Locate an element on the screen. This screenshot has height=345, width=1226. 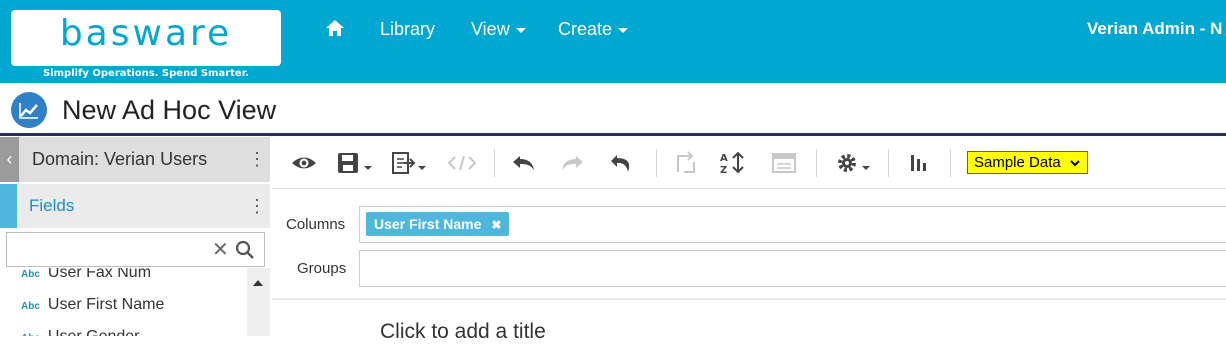
column-chip: User First Name ✖ is located at coordinates (438, 224).